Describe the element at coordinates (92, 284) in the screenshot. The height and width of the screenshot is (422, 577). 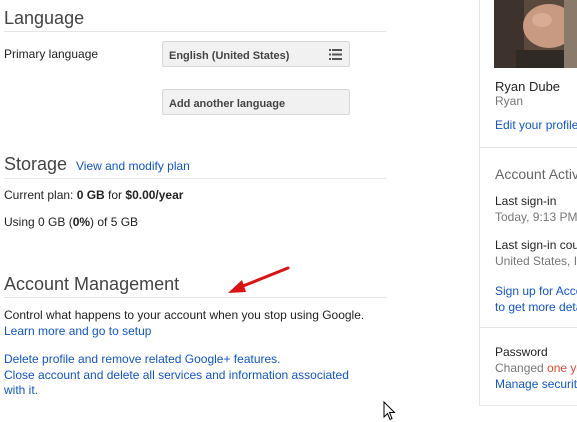
I see `account-management-heading: Account Management` at that location.